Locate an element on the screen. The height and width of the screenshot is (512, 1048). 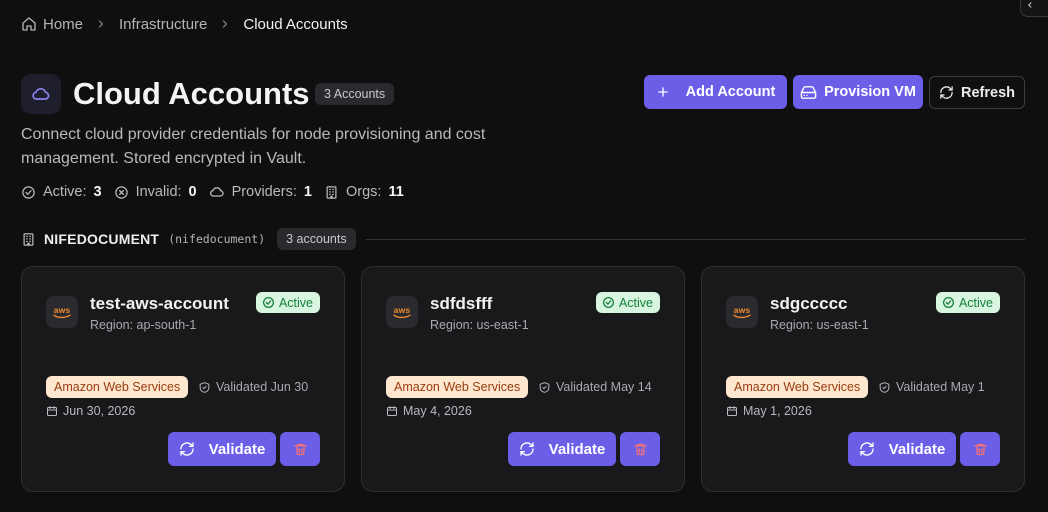
stat-label: Providers: is located at coordinates (264, 192).